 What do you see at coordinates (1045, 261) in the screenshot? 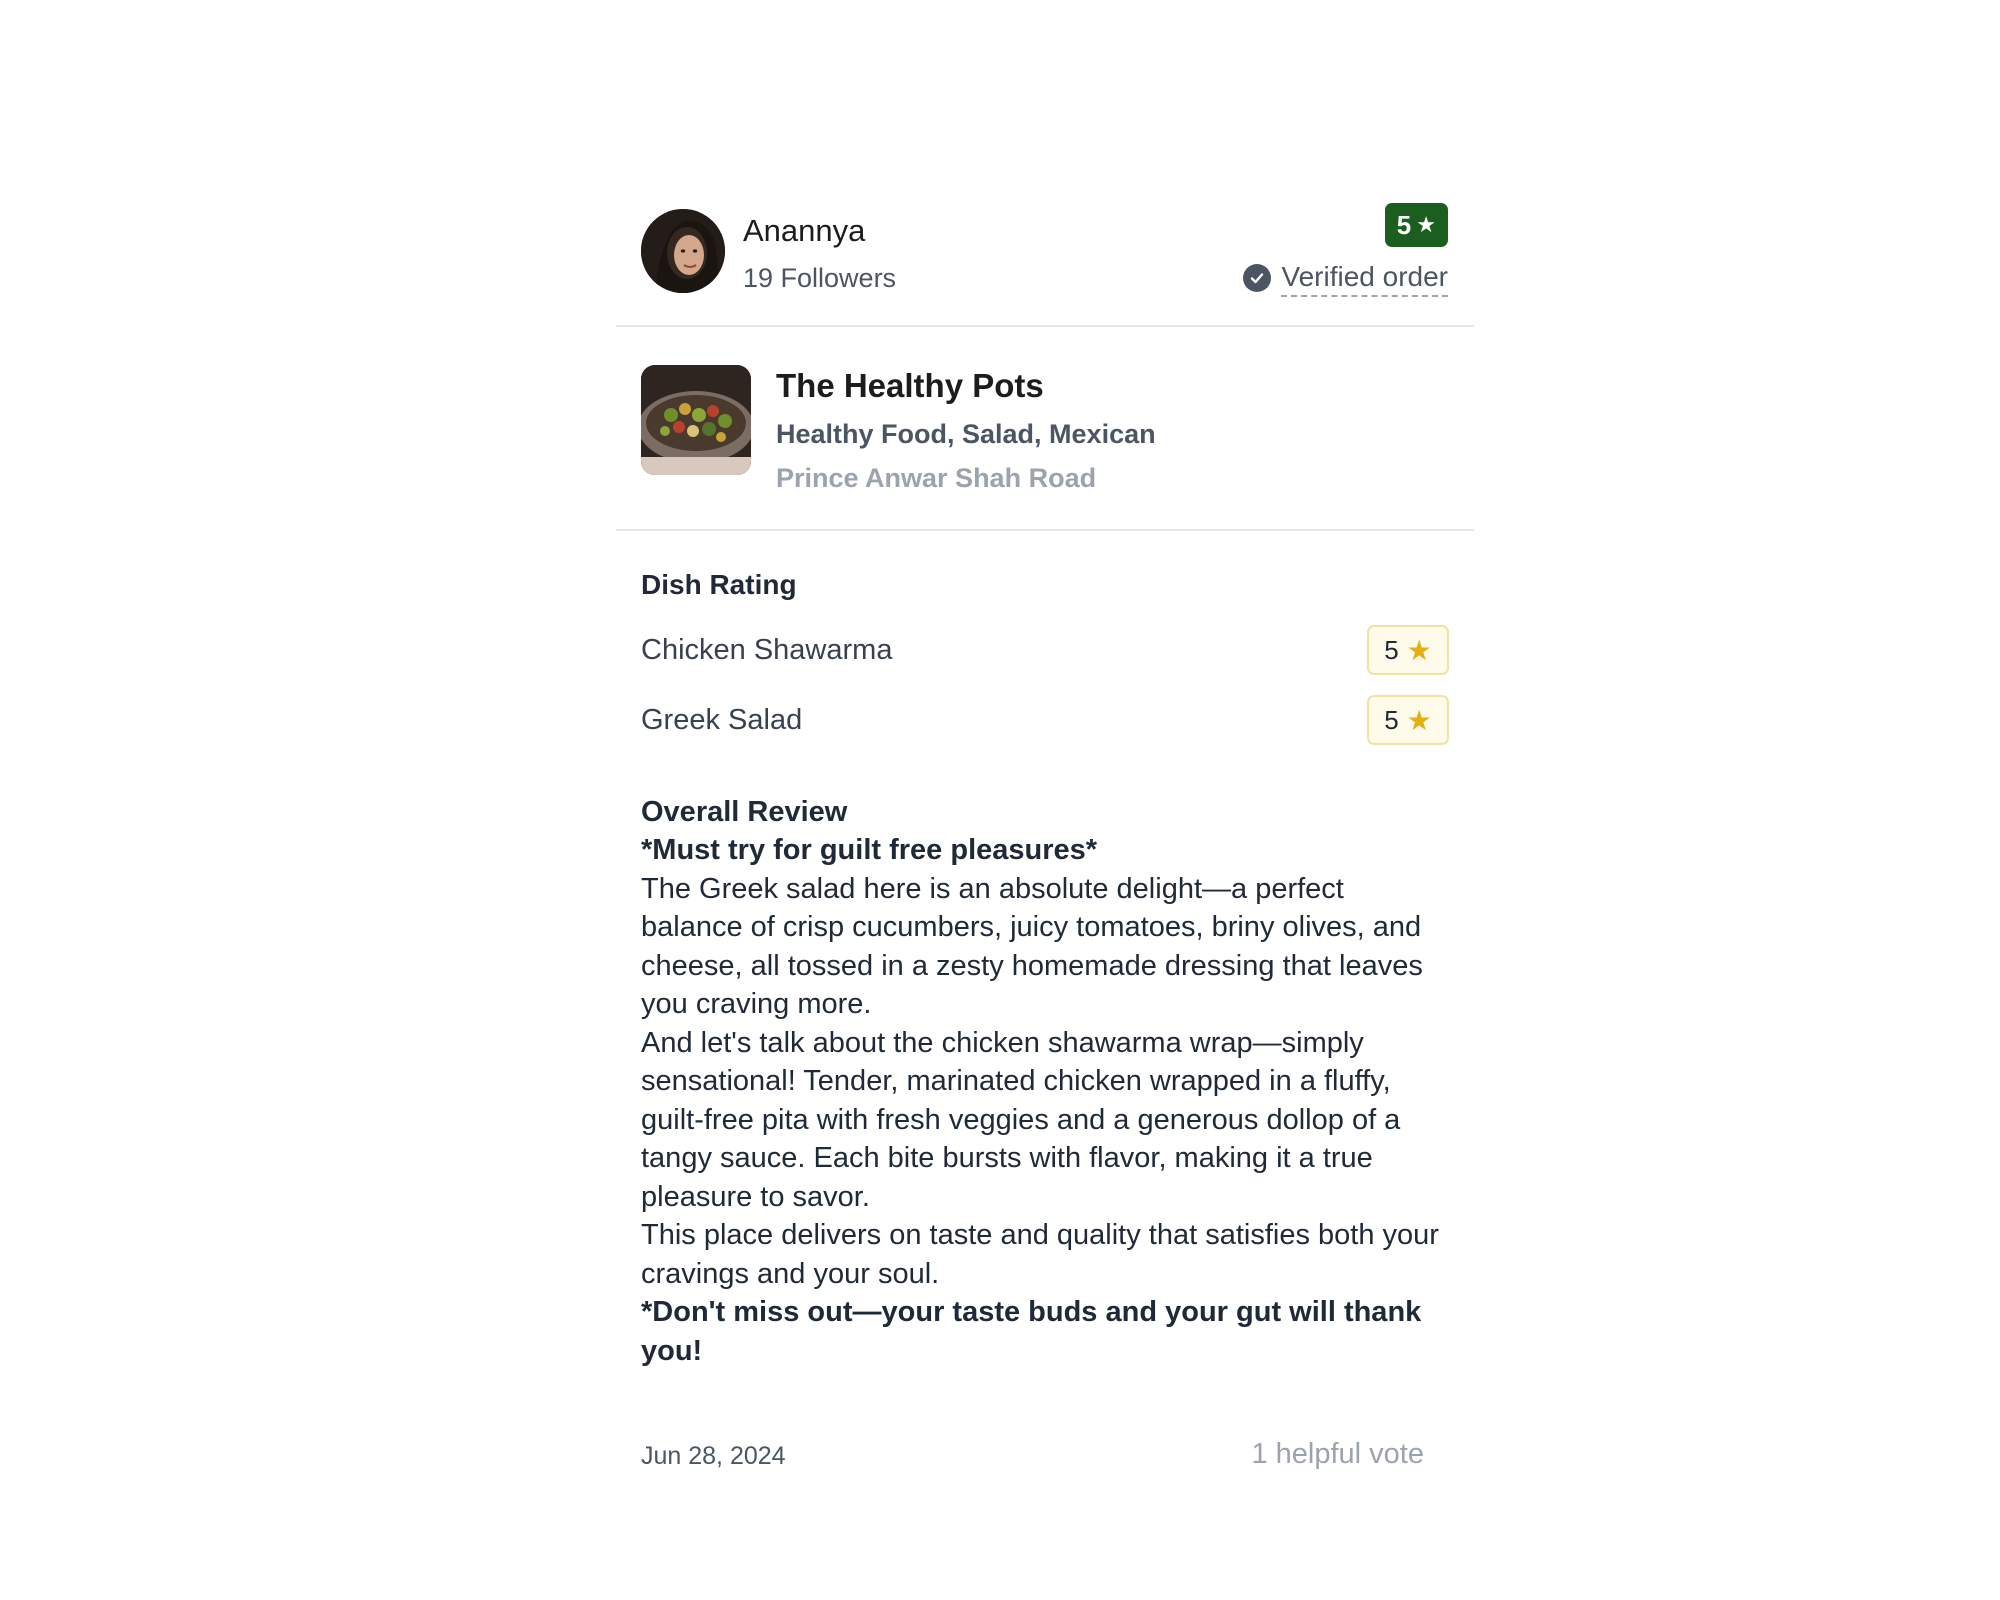
I see `reviewer-header: Anannya 19 Followers 5 ★ Verified order` at bounding box center [1045, 261].